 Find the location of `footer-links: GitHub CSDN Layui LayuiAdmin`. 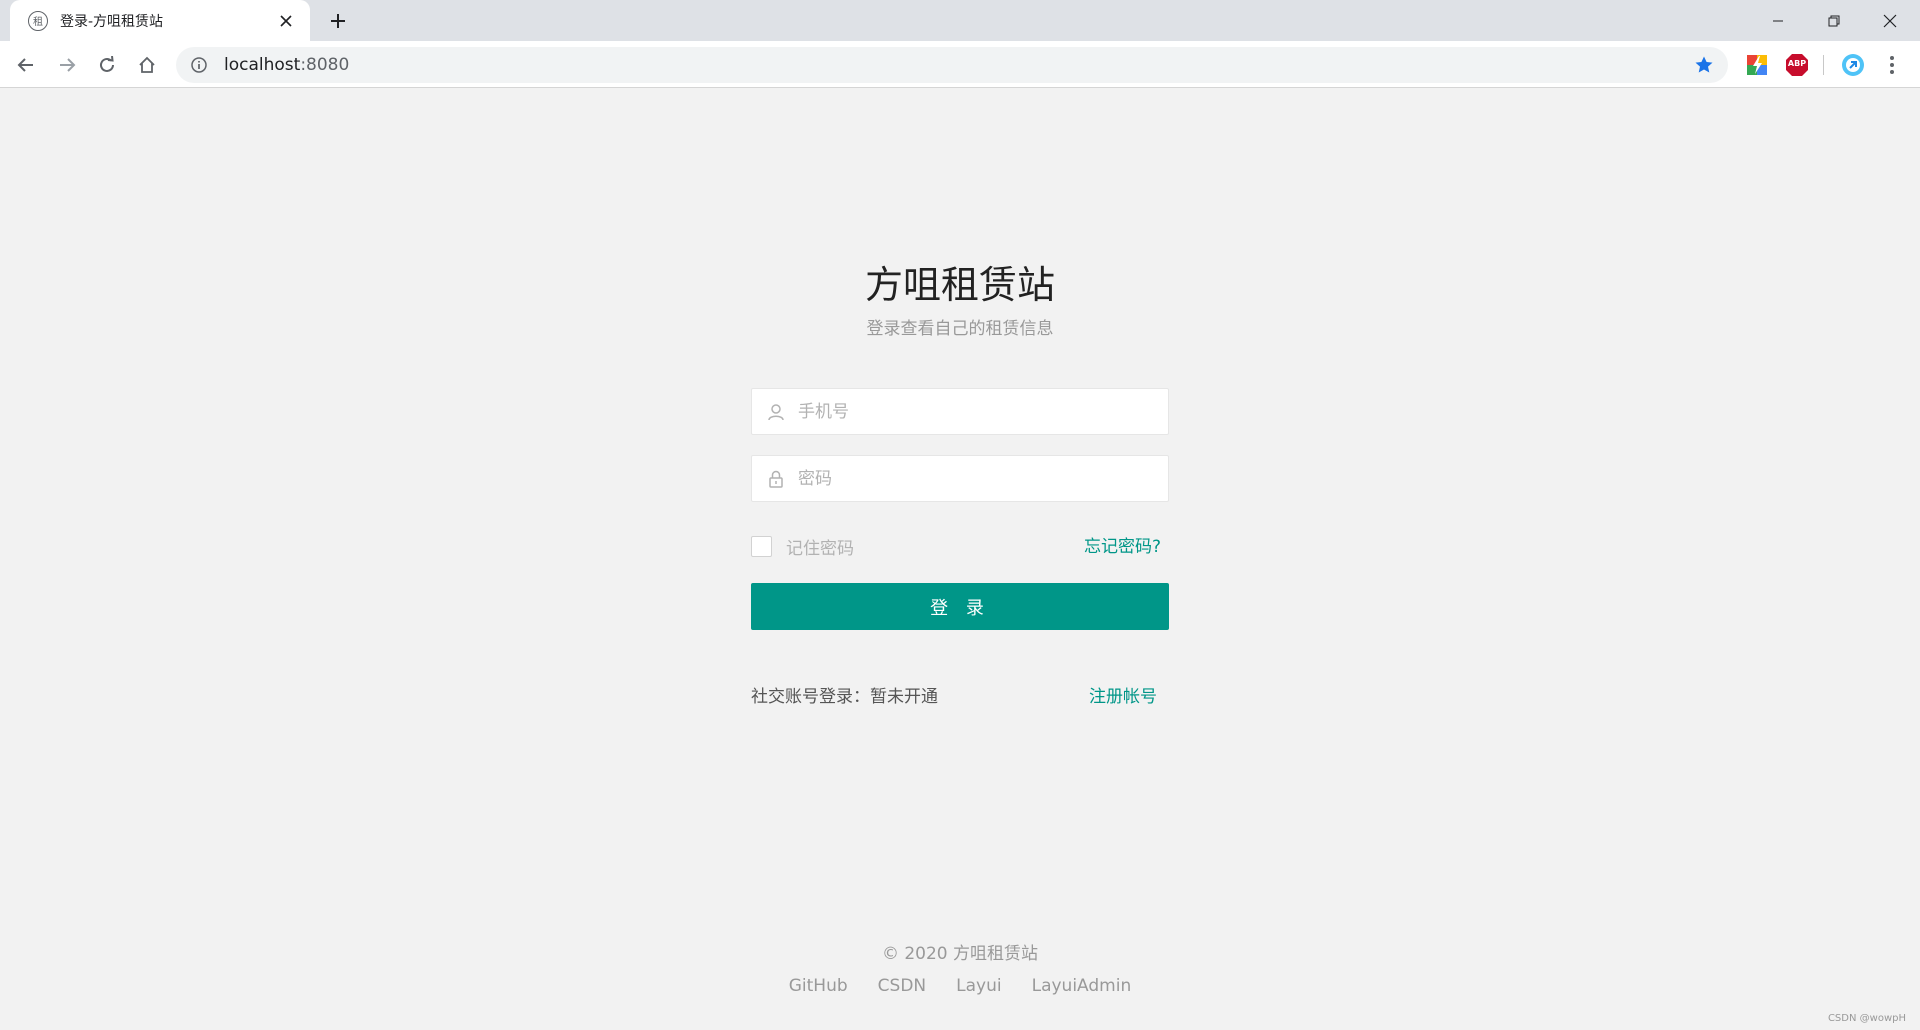

footer-links: GitHub CSDN Layui LayuiAdmin is located at coordinates (960, 986).